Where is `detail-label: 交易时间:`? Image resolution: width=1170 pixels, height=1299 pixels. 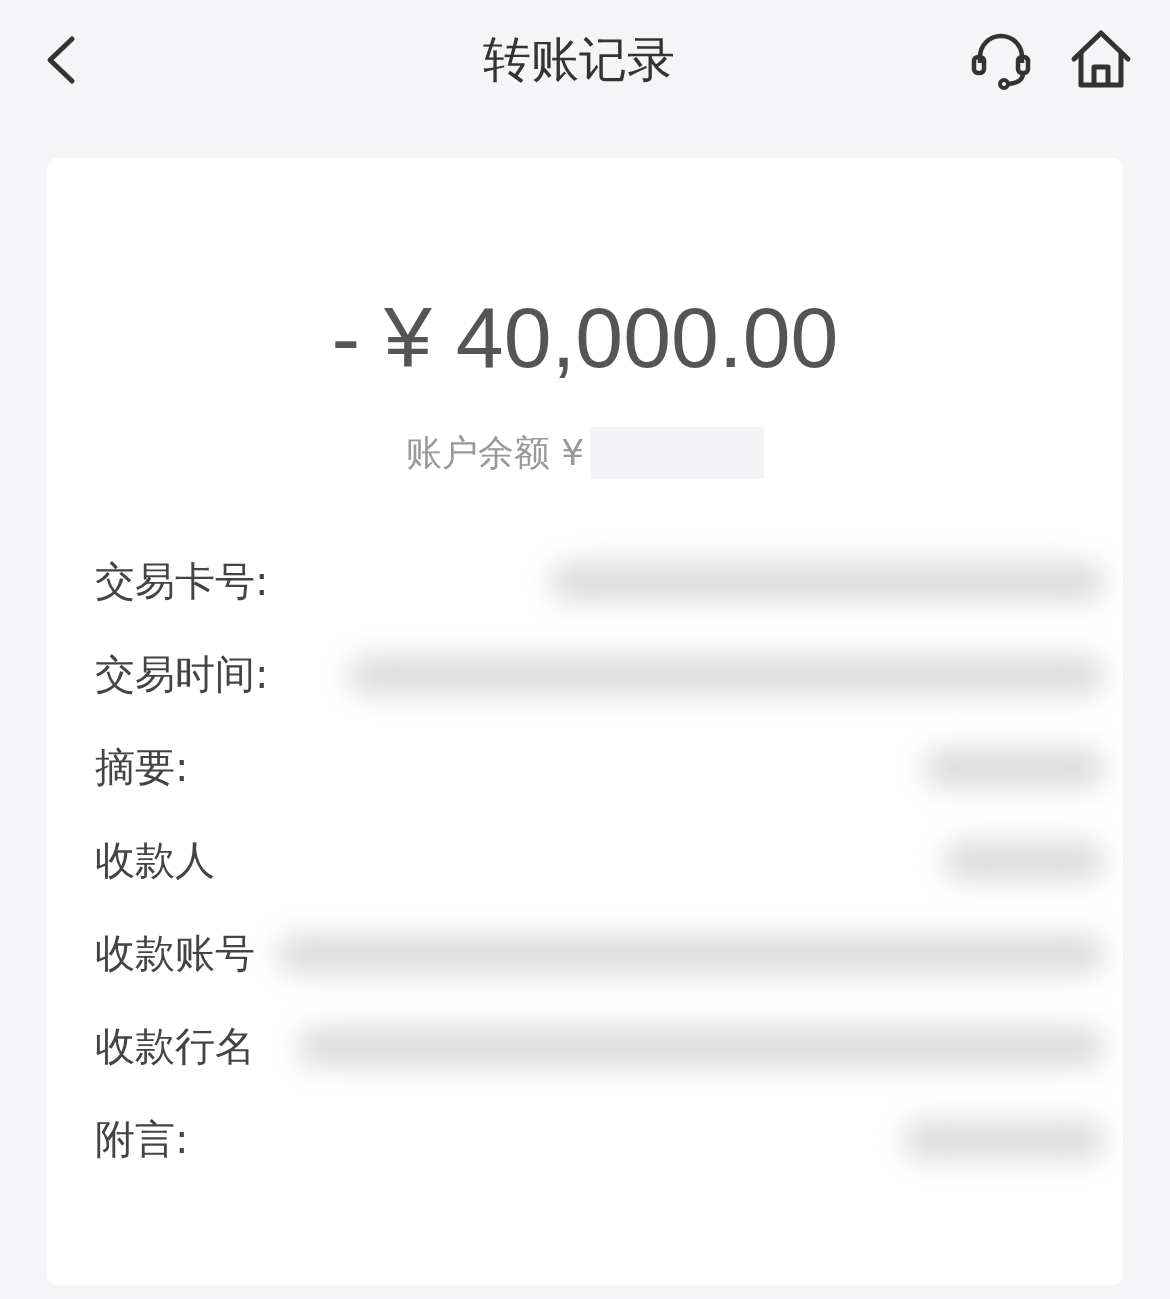
detail-label: 交易时间: is located at coordinates (182, 674).